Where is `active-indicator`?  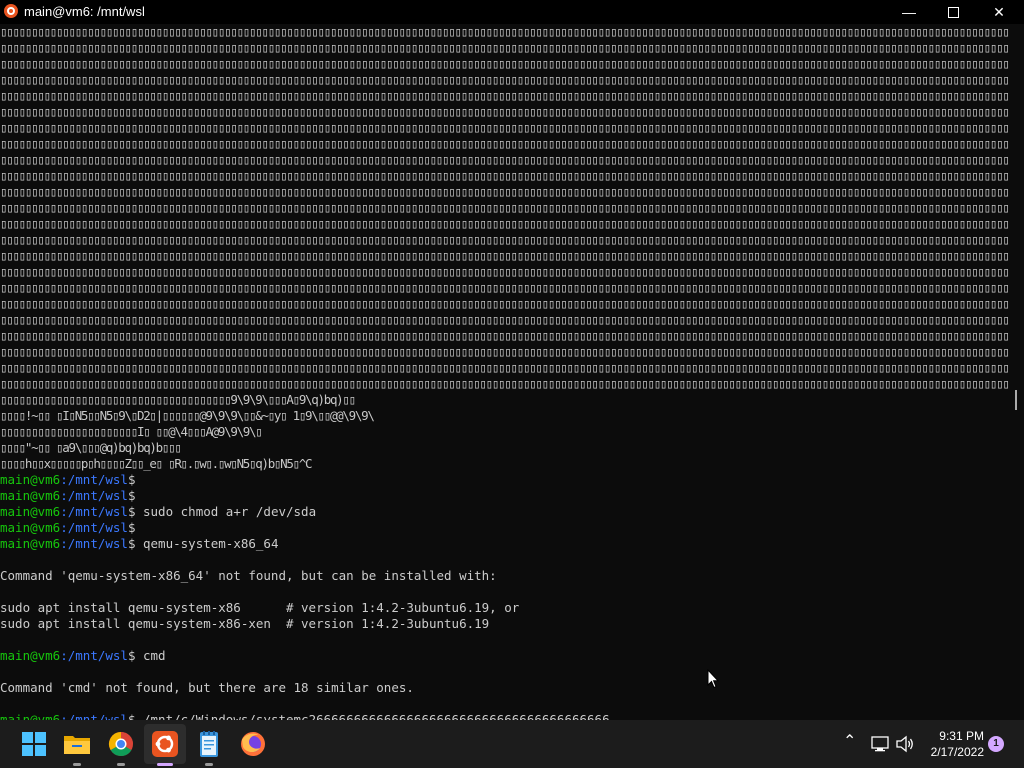
active-indicator is located at coordinates (165, 764).